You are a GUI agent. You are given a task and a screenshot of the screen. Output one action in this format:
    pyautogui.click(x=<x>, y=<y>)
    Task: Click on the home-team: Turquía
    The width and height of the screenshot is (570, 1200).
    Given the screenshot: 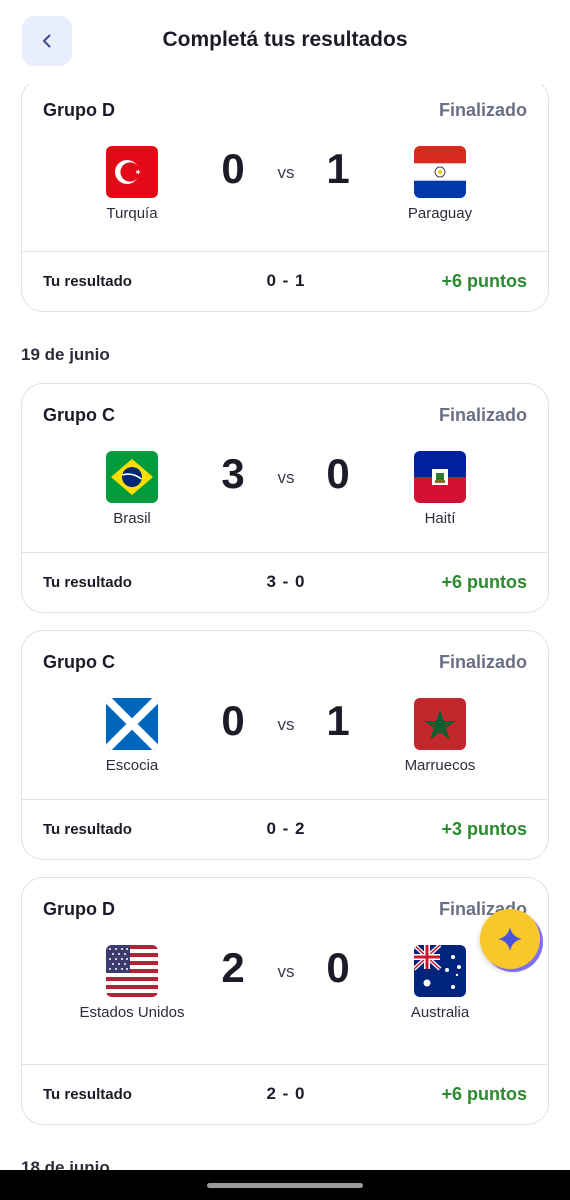 What is the action you would take?
    pyautogui.click(x=132, y=184)
    